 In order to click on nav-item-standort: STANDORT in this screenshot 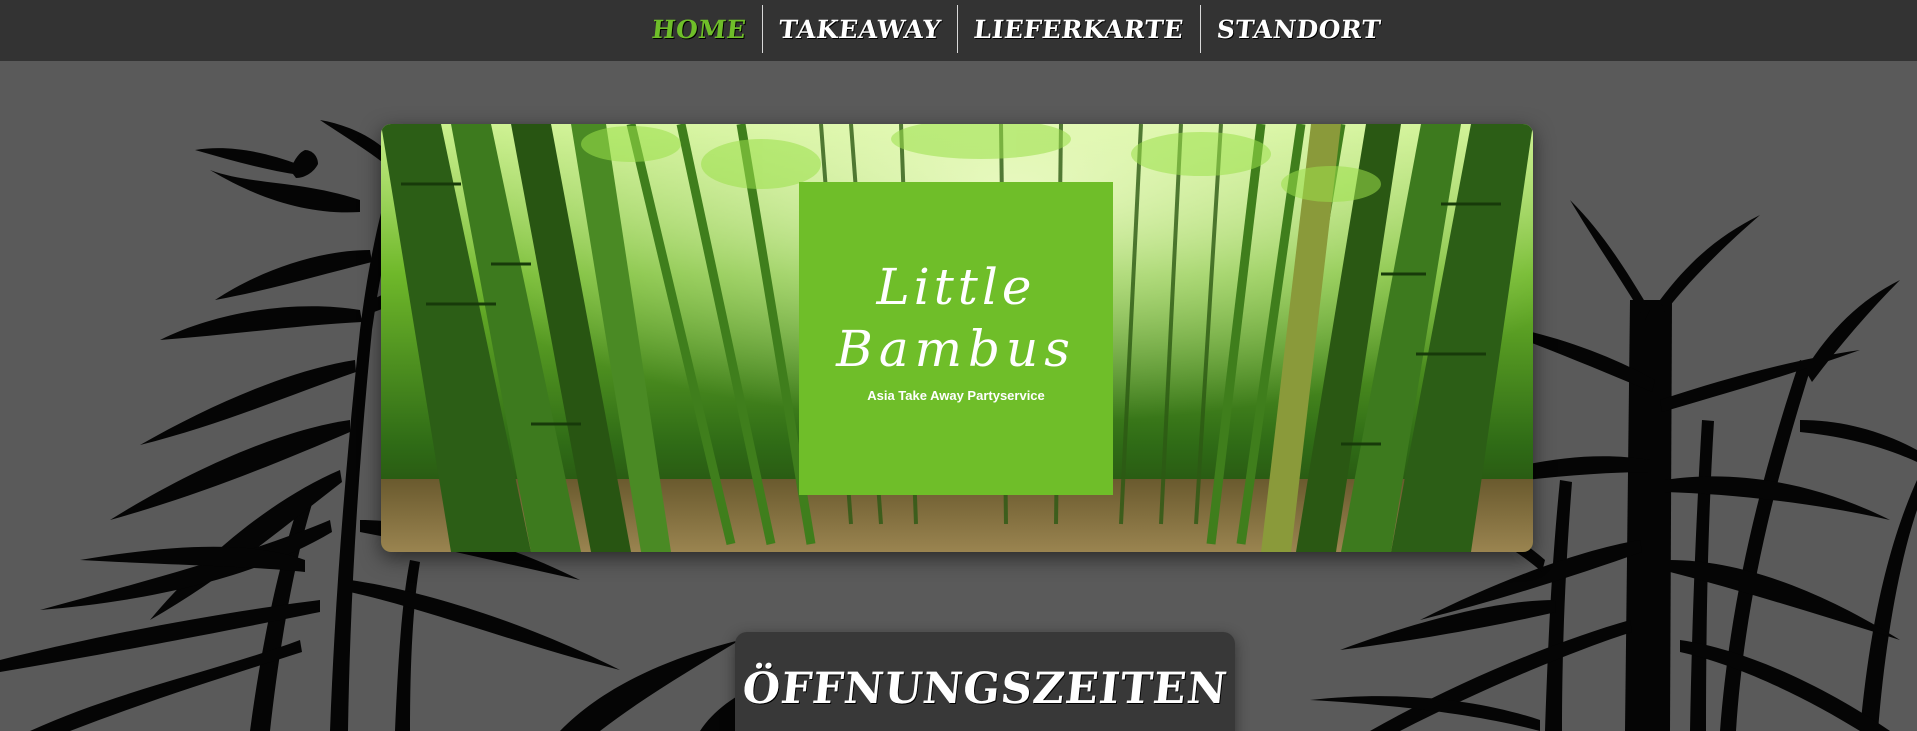, I will do `click(1298, 29)`.